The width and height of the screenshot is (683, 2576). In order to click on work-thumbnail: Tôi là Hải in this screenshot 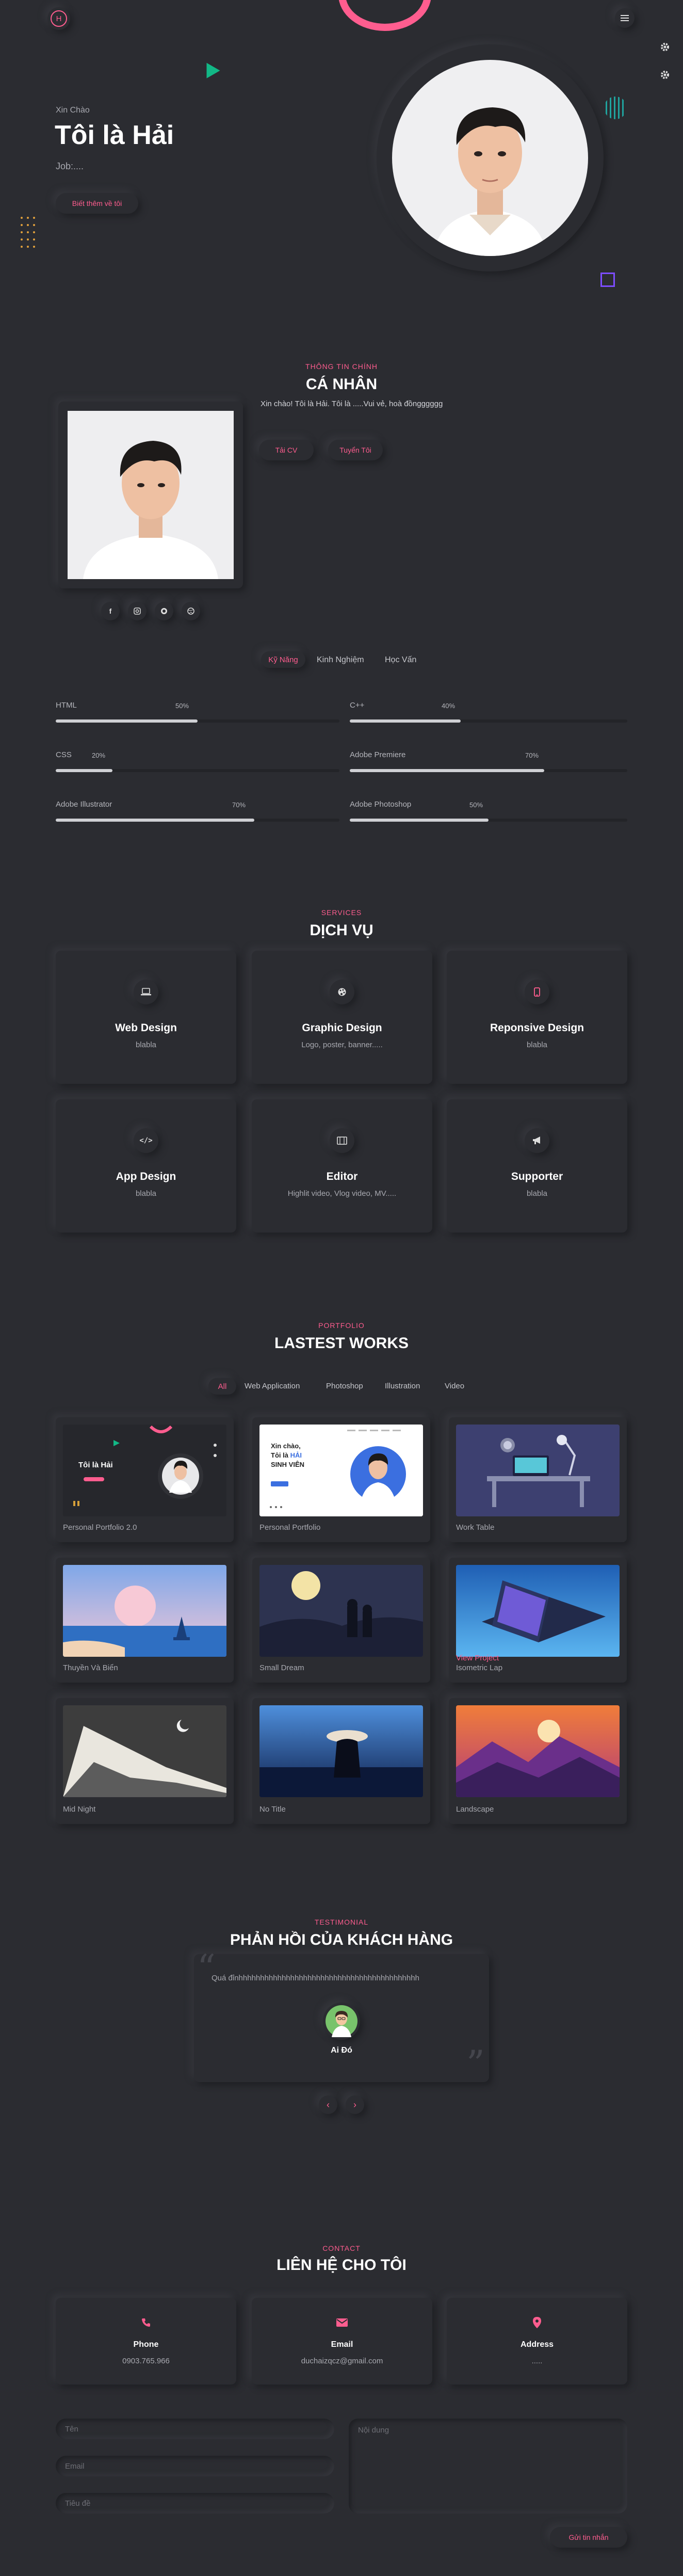, I will do `click(144, 1470)`.